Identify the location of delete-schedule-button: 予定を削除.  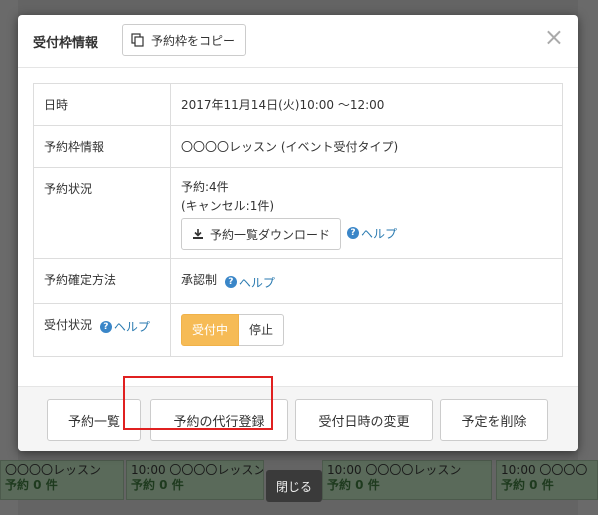
(494, 420).